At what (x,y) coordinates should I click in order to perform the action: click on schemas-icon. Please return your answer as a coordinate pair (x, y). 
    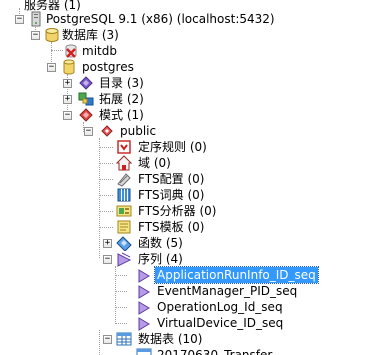
    Looking at the image, I should click on (86, 115).